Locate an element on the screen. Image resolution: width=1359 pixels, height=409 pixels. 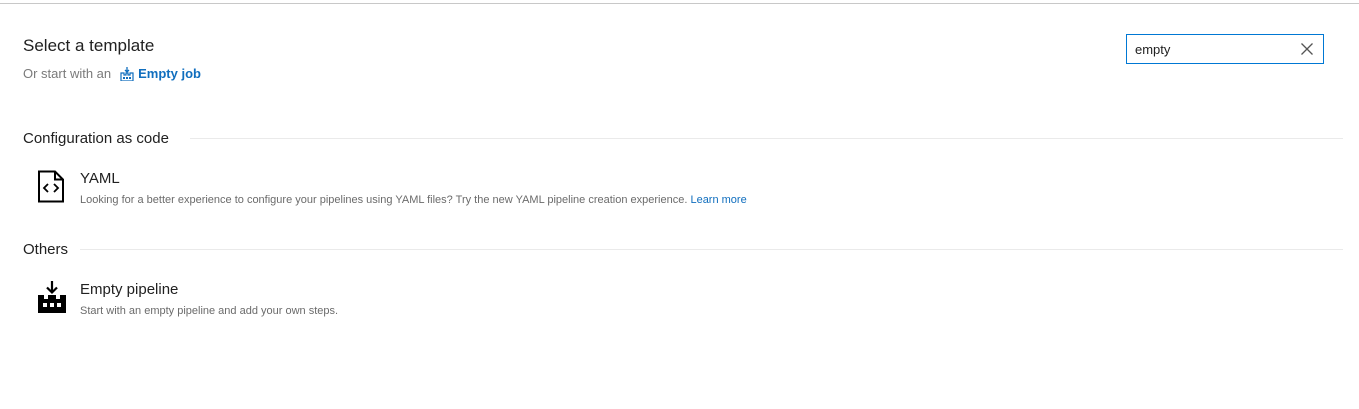
top-divider is located at coordinates (679, 3).